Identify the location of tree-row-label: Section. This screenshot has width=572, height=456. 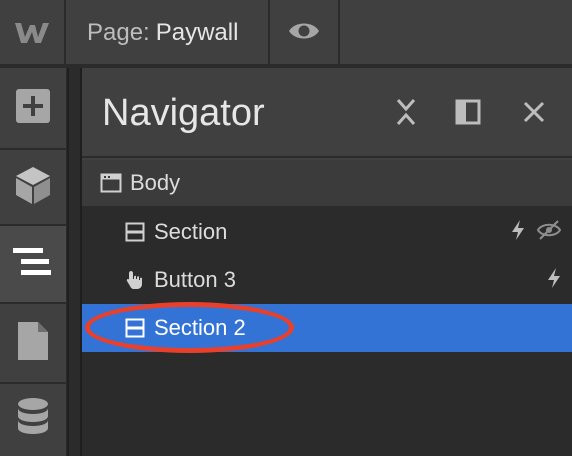
(191, 231).